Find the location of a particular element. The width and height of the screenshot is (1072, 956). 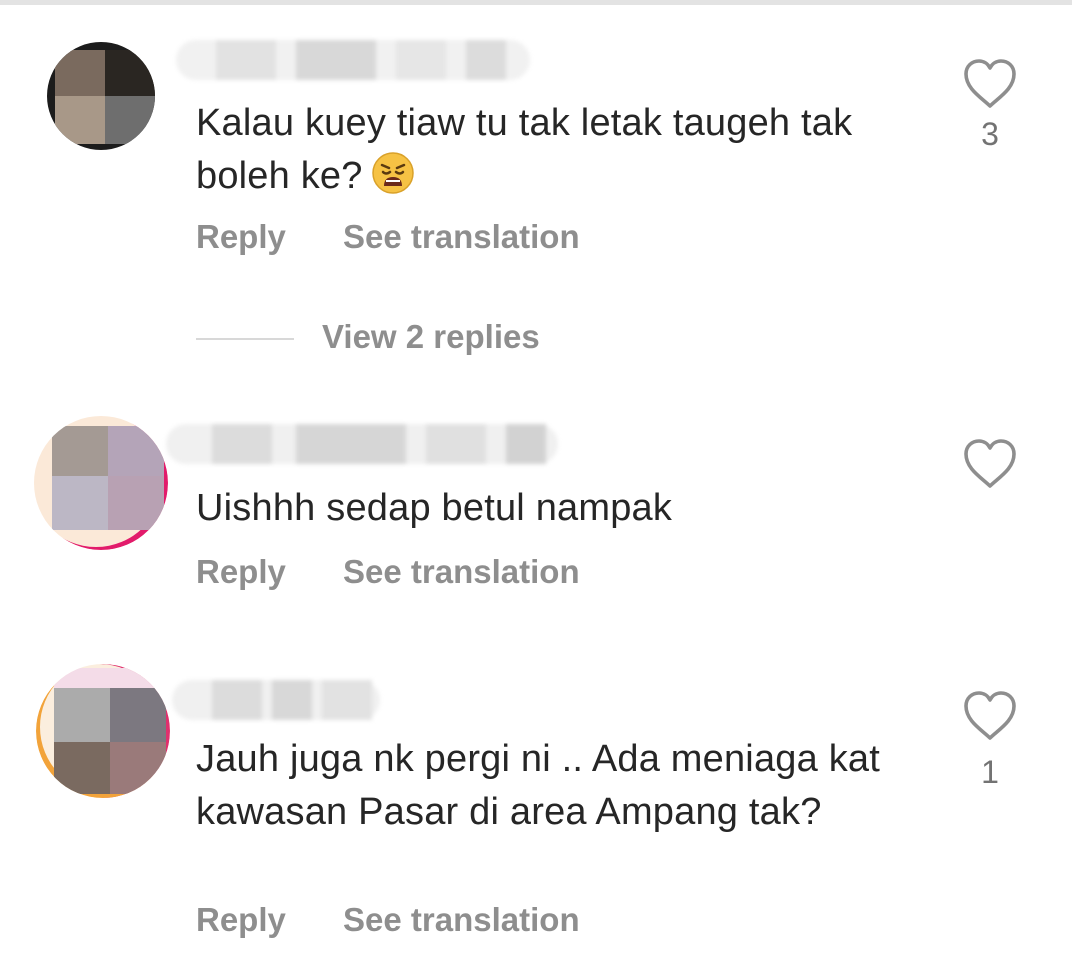

reply-button: Reply is located at coordinates (241, 920).